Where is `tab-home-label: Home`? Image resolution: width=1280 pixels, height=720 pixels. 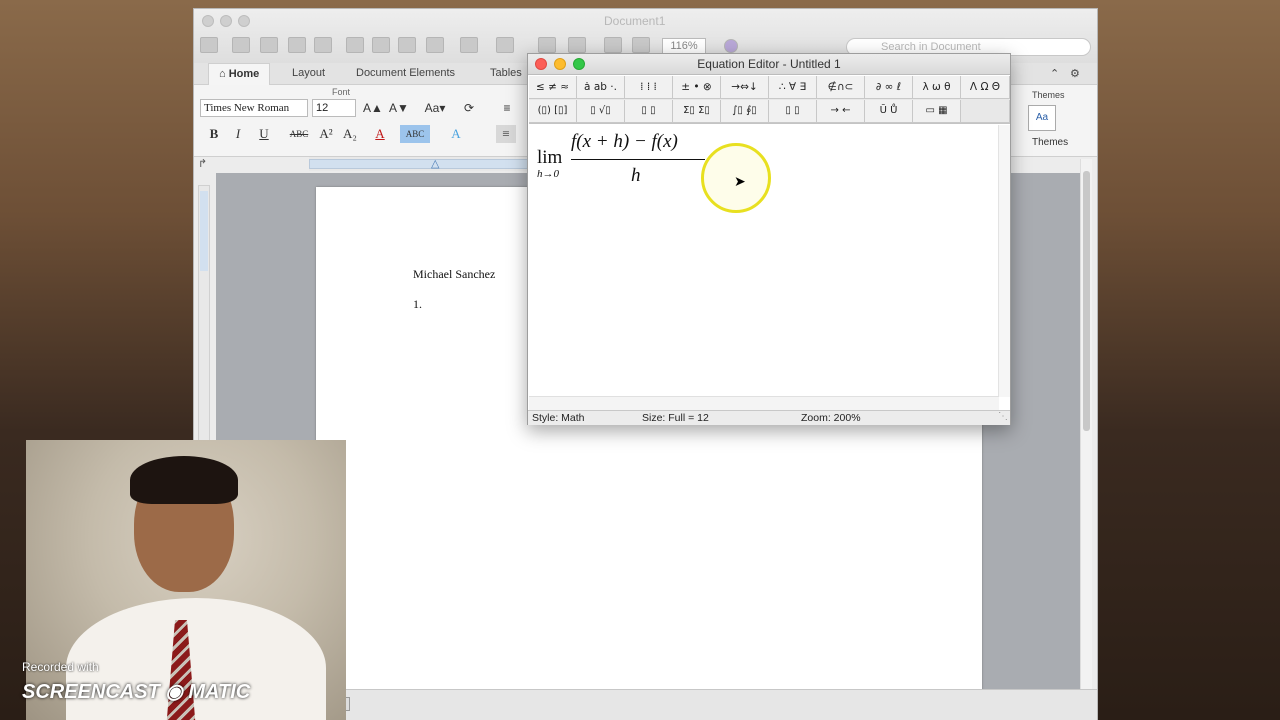 tab-home-label: Home is located at coordinates (244, 74).